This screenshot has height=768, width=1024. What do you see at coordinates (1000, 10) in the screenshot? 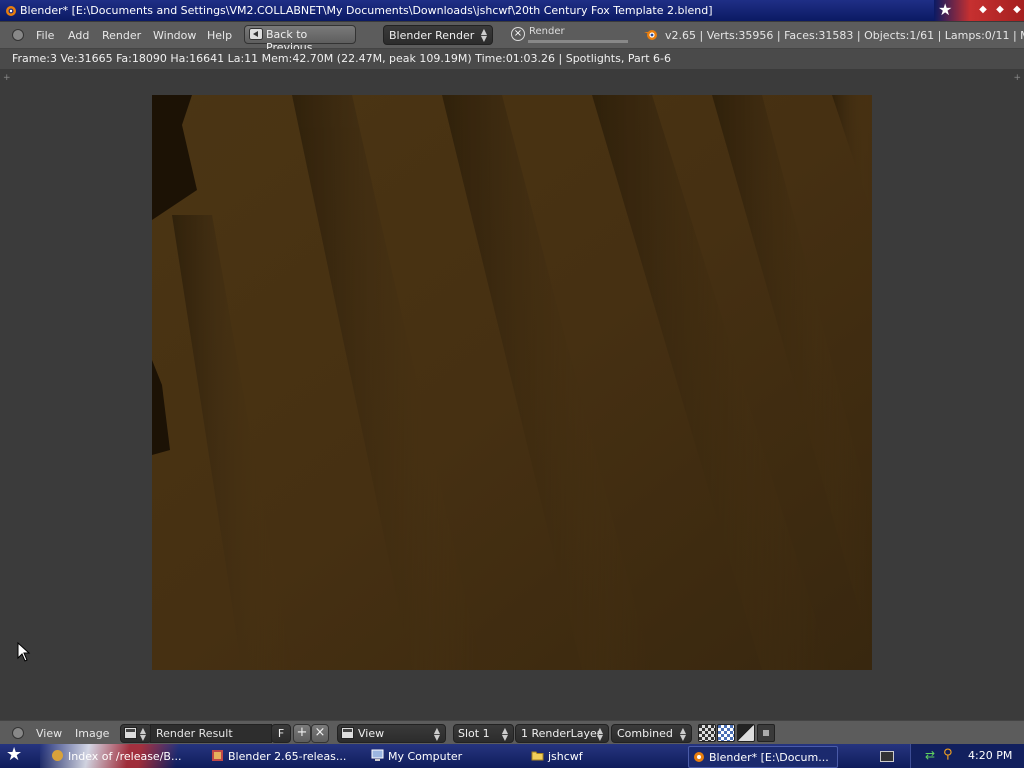
I see `maximize-button: ◆` at bounding box center [1000, 10].